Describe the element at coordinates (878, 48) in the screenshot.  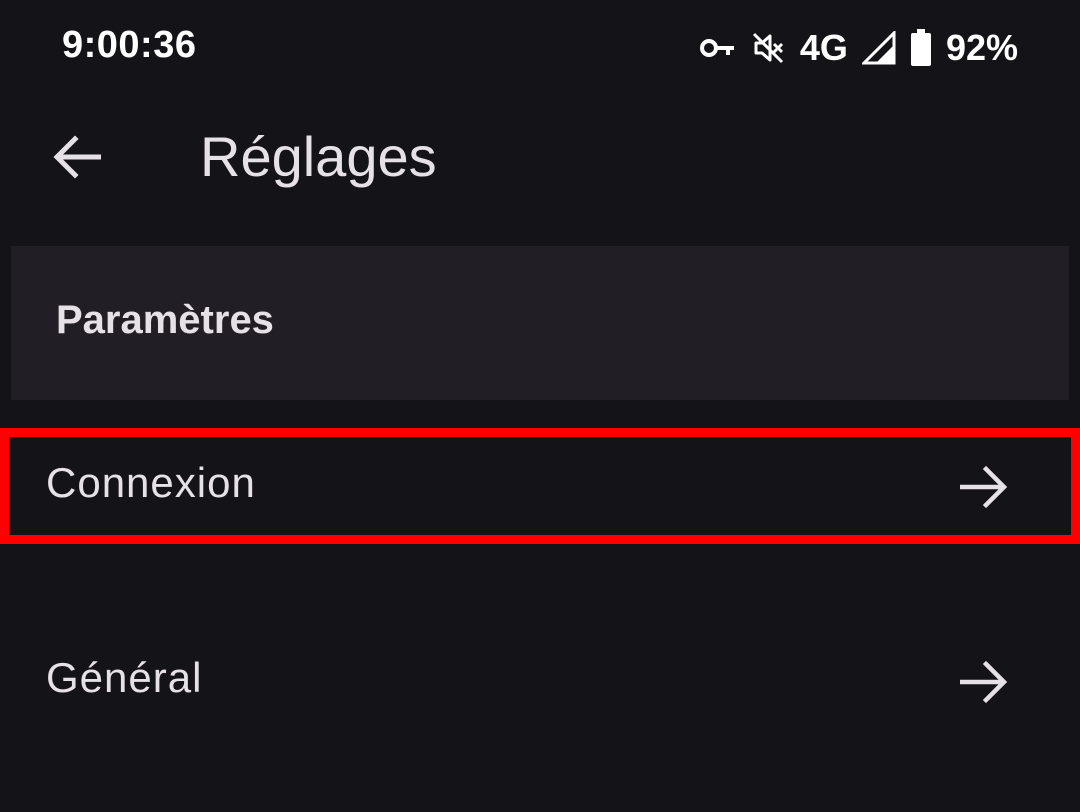
I see `signal-icon` at that location.